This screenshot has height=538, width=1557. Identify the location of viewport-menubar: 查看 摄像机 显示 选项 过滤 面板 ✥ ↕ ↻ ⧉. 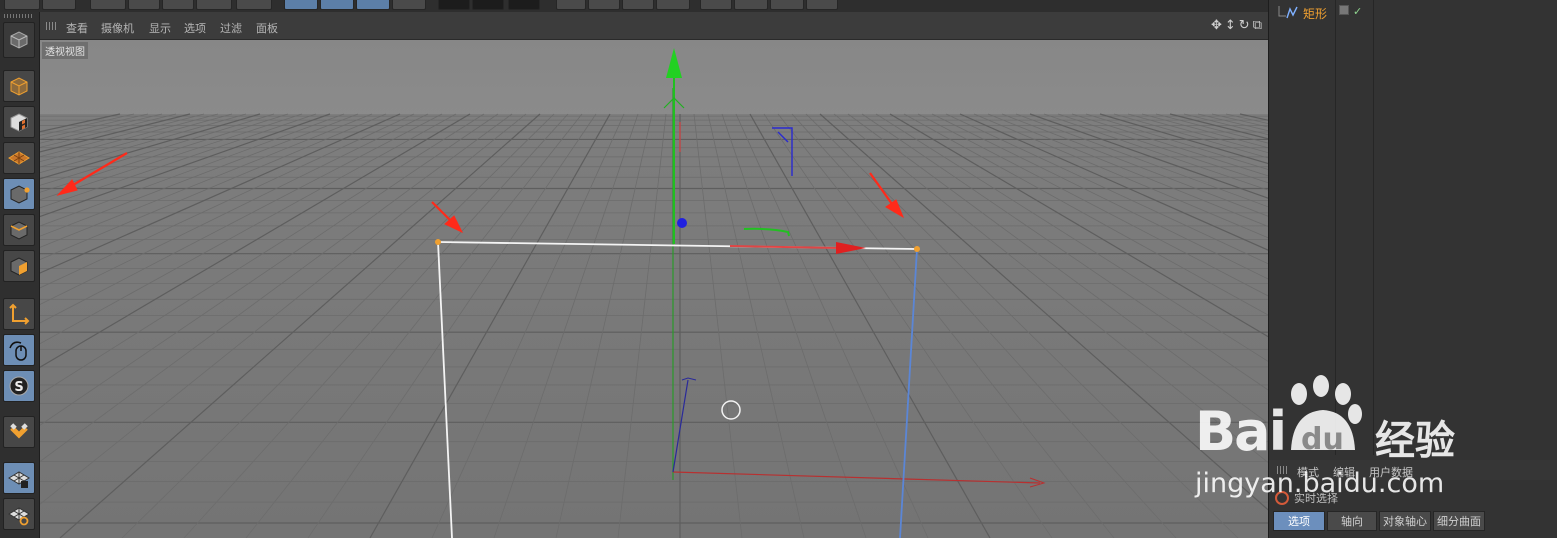
(654, 26).